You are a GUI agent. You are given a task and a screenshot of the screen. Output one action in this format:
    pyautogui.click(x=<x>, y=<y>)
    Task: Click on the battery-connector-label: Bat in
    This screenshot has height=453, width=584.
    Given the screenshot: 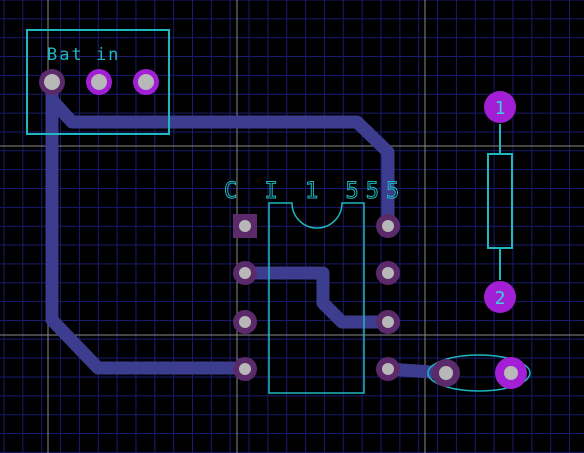 What is the action you would take?
    pyautogui.click(x=83, y=55)
    